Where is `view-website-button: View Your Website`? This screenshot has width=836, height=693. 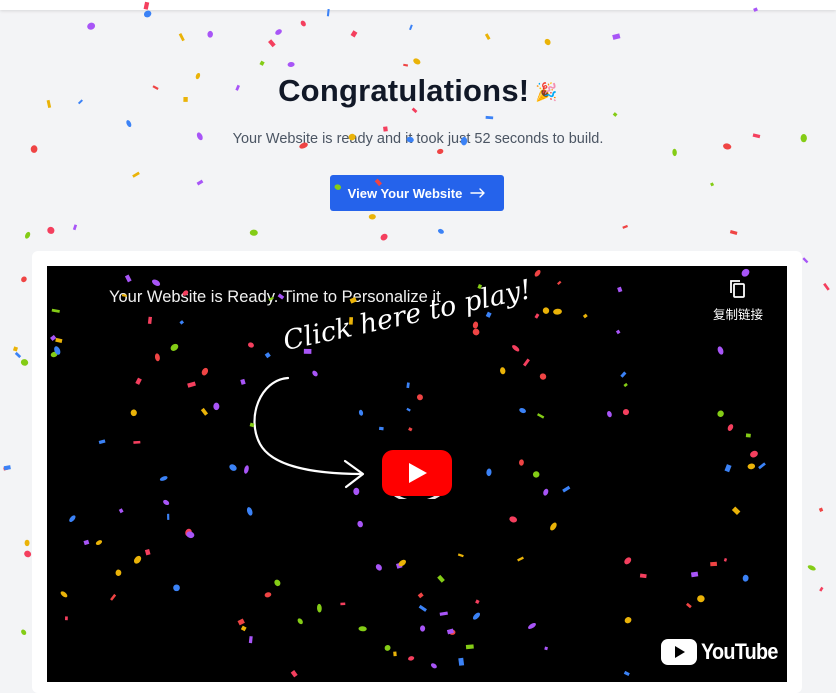
view-website-button: View Your Website is located at coordinates (417, 193).